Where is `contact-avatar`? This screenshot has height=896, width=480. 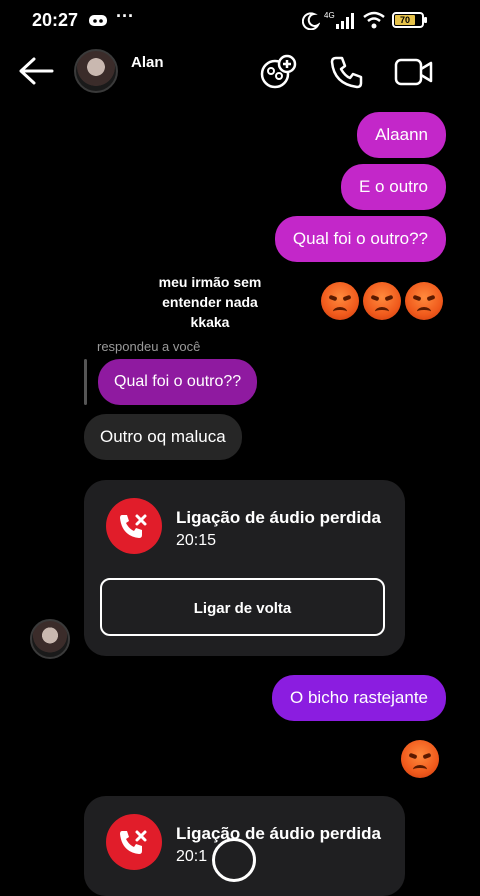
contact-avatar is located at coordinates (96, 71).